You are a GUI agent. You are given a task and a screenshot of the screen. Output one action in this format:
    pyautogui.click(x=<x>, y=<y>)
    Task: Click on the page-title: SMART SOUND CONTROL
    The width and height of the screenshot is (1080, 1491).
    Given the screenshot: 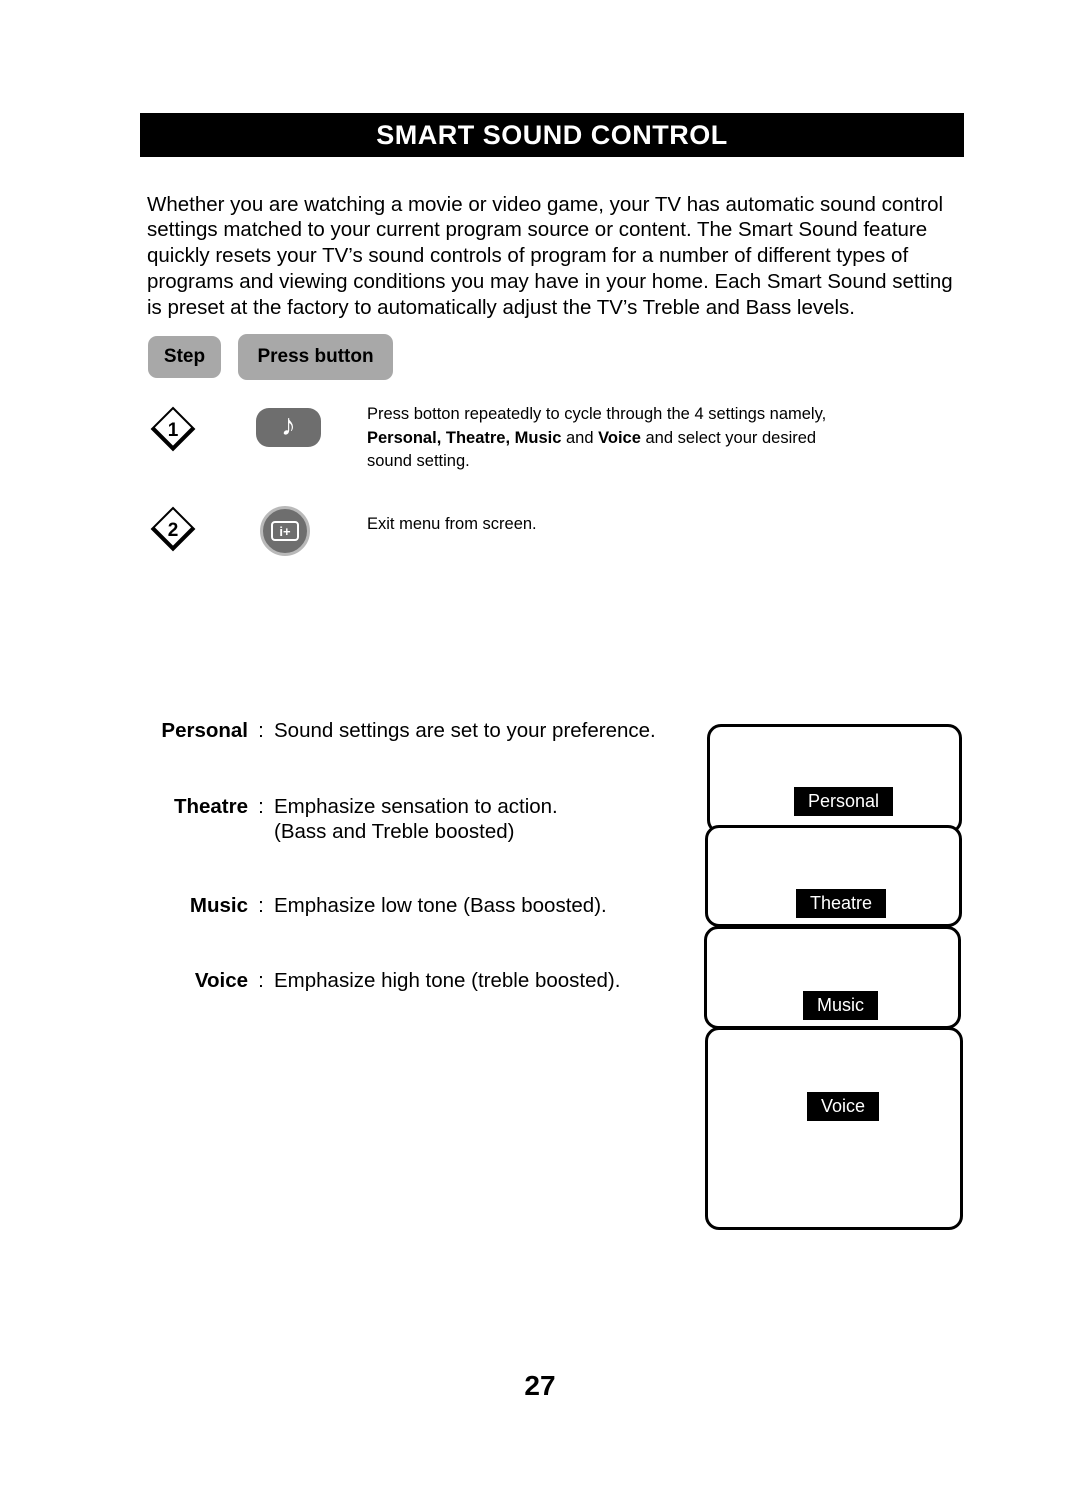 What is the action you would take?
    pyautogui.click(x=552, y=134)
    